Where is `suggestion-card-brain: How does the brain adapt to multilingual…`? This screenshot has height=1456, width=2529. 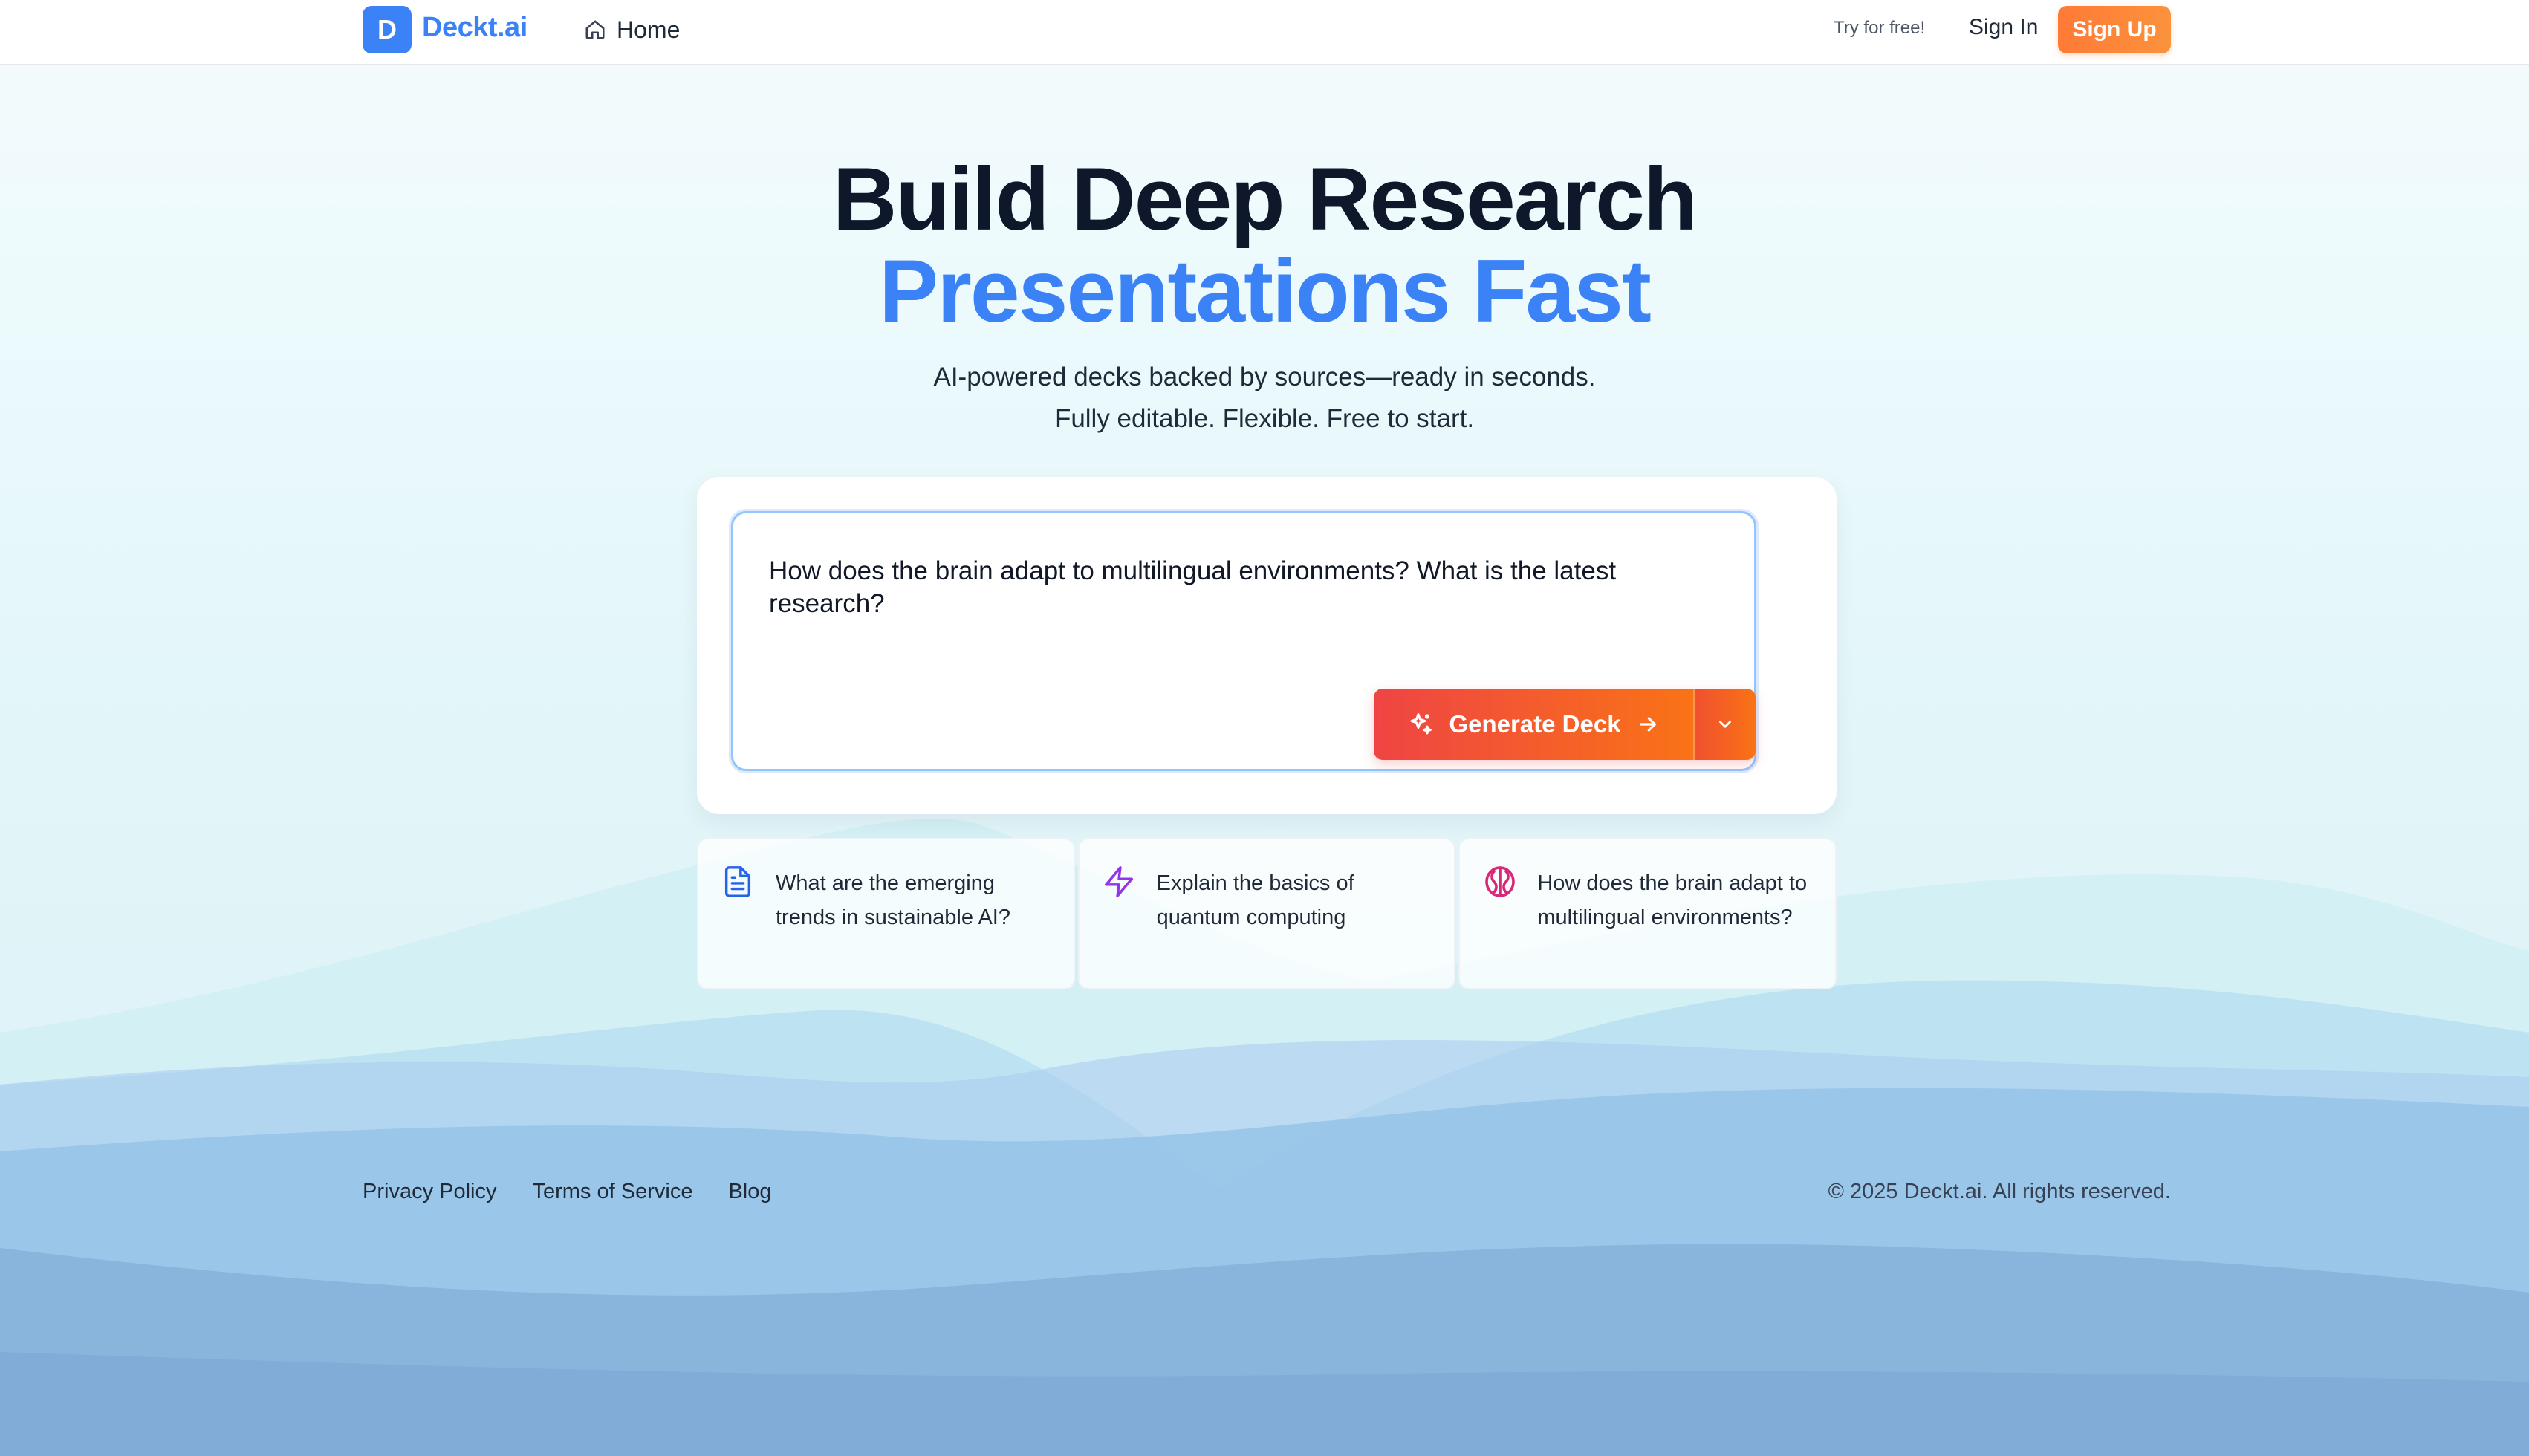
suggestion-card-brain: How does the brain adapt to multilingual… is located at coordinates (1647, 914).